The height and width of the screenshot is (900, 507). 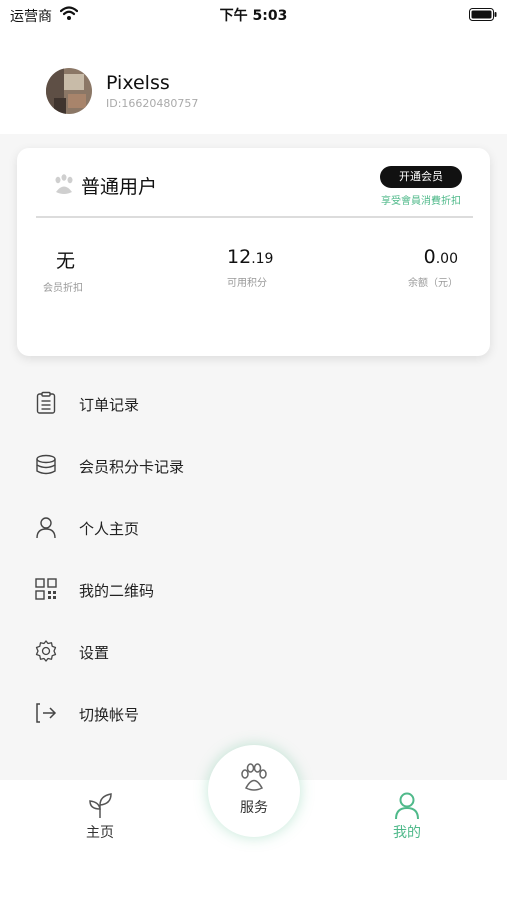 I want to click on menu-item-points-card: 会员积分卡记录, so click(x=253, y=465).